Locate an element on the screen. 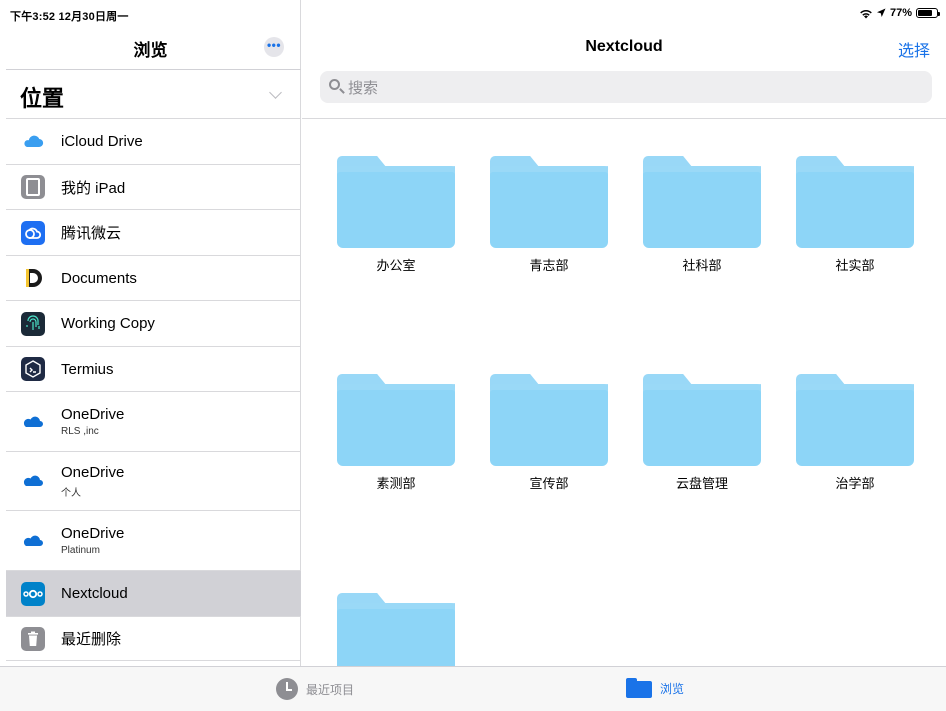 The width and height of the screenshot is (946, 711). sidebar-item-weiyun: 腾讯微云 is located at coordinates (153, 232).